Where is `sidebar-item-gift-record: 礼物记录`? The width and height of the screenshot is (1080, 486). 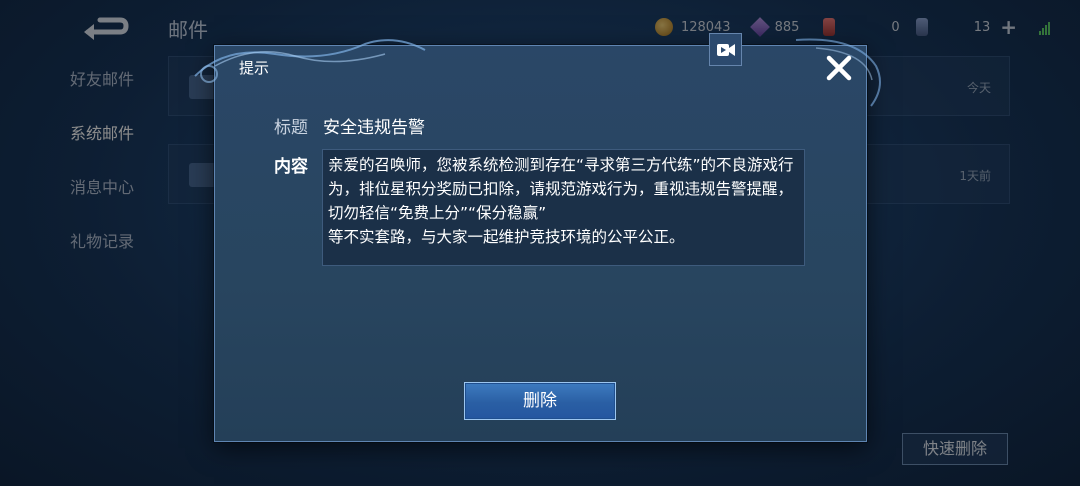 sidebar-item-gift-record: 礼物记录 is located at coordinates (77, 249).